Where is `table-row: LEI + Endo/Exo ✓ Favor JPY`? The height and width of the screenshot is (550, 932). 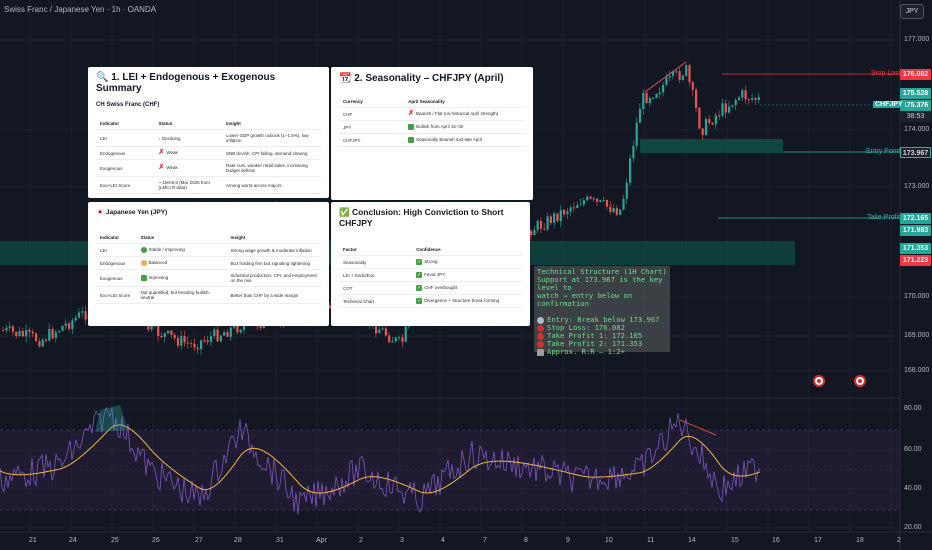
table-row: LEI + Endo/Exo ✓ Favor JPY is located at coordinates (430, 275).